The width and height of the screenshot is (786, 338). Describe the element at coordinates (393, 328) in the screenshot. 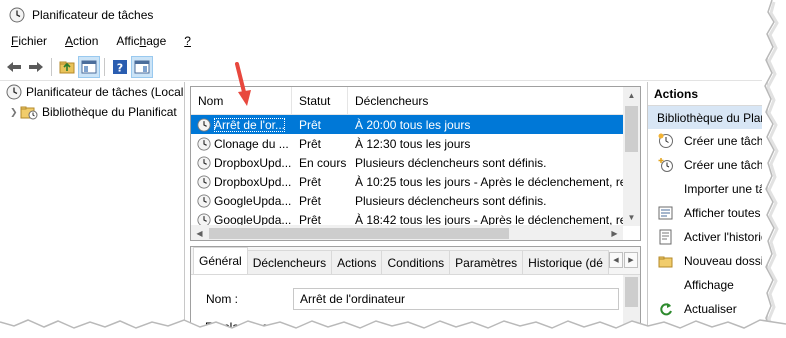

I see `torn-edge-bottom` at that location.